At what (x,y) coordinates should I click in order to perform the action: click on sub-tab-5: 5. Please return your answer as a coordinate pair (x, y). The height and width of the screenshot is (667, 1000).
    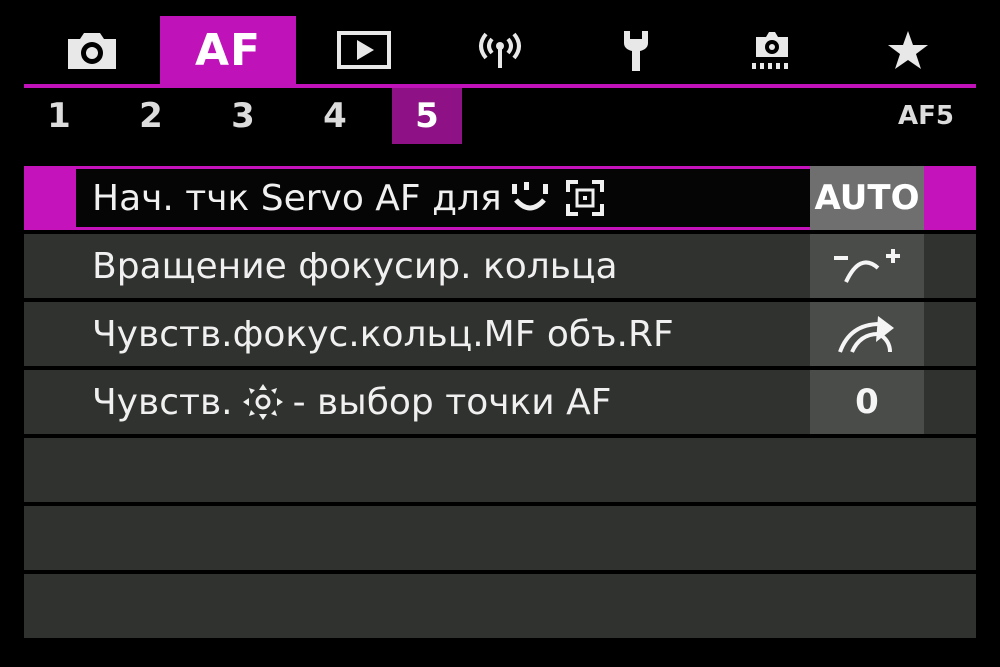
    Looking at the image, I should click on (427, 116).